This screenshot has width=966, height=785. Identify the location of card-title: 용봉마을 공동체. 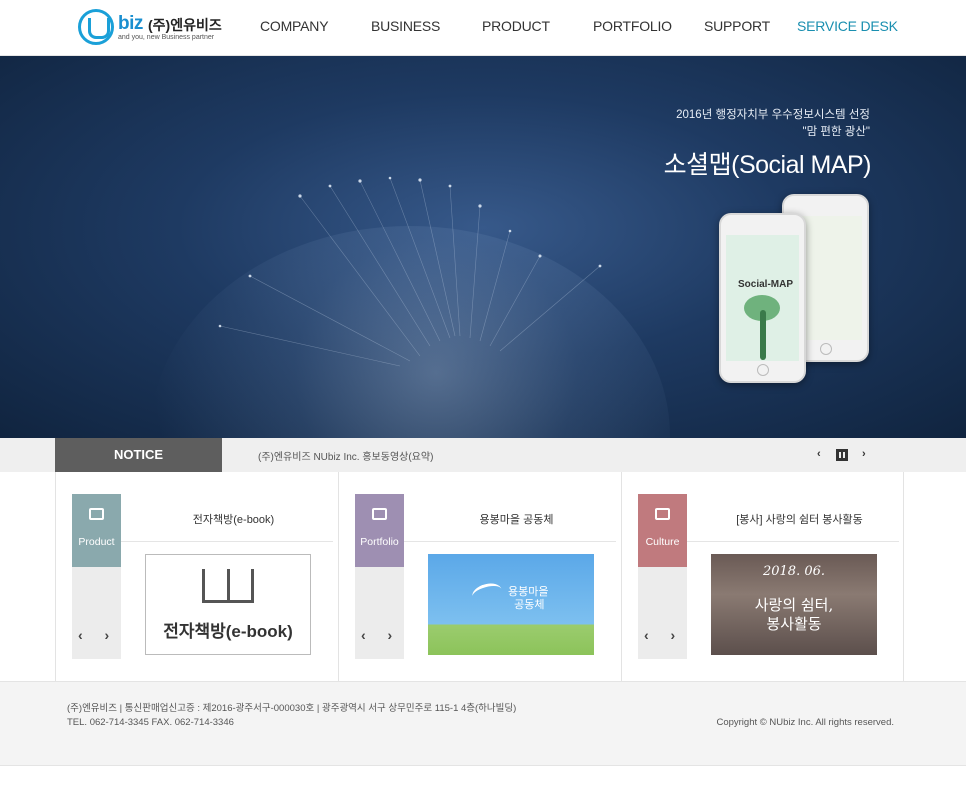
(516, 519).